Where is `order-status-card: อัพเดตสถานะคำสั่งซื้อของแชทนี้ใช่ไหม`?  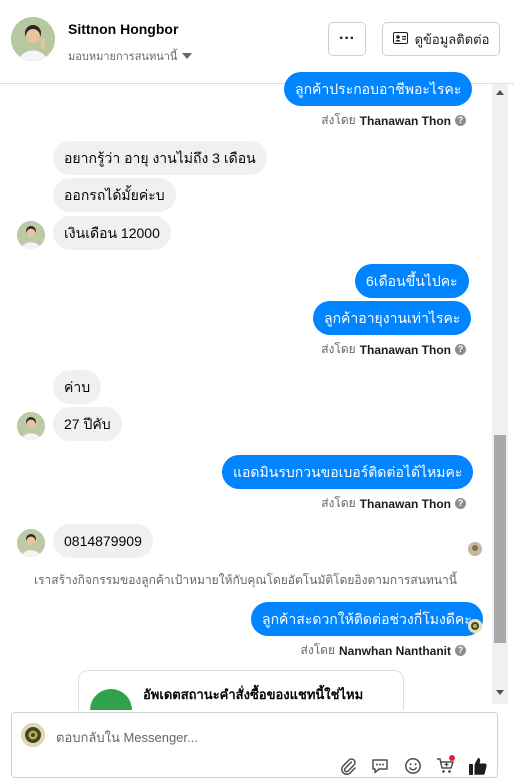
order-status-card: อัพเดตสถานะคำสั่งซื้อของแชทนี้ใช่ไหม is located at coordinates (241, 690).